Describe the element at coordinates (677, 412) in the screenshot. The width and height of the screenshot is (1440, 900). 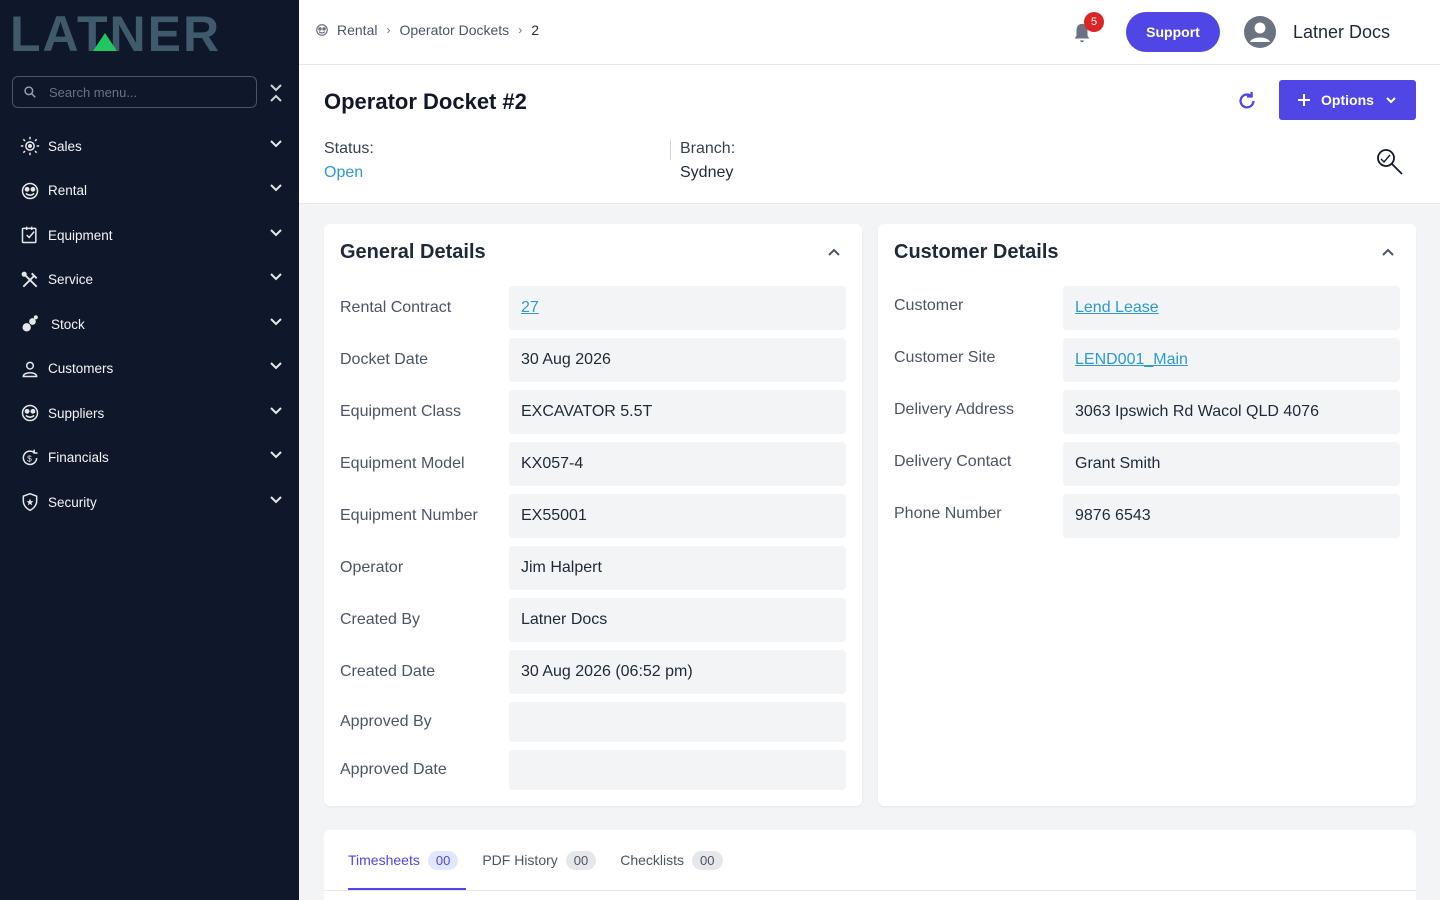
I see `equipment-class-value: EXCAVATOR 5.5T` at that location.